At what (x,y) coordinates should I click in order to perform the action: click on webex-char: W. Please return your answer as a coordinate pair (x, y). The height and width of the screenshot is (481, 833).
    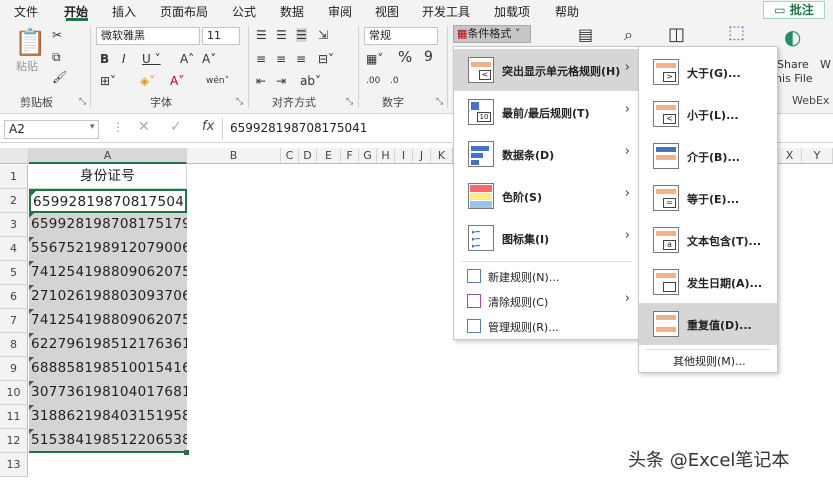
    Looking at the image, I should click on (825, 65).